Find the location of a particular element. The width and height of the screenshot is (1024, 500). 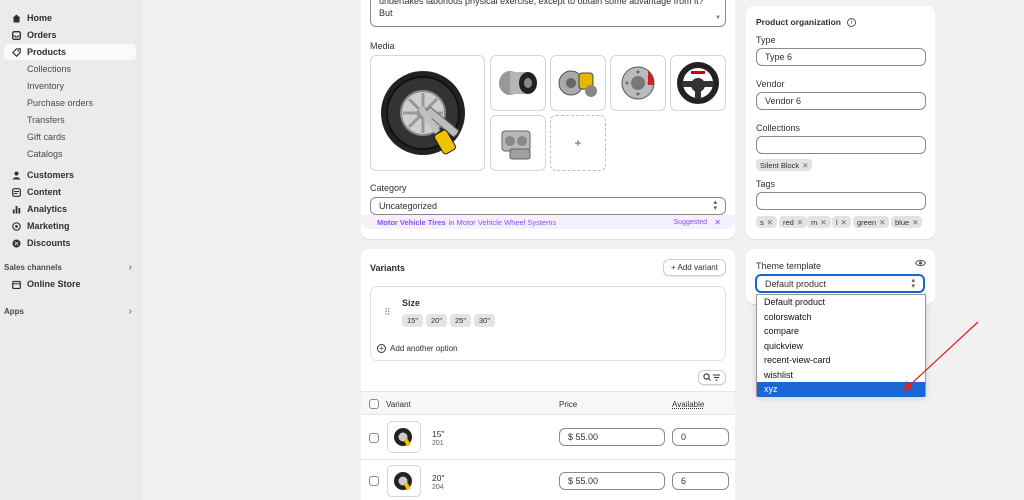

annotation-arrow is located at coordinates (941, 356).